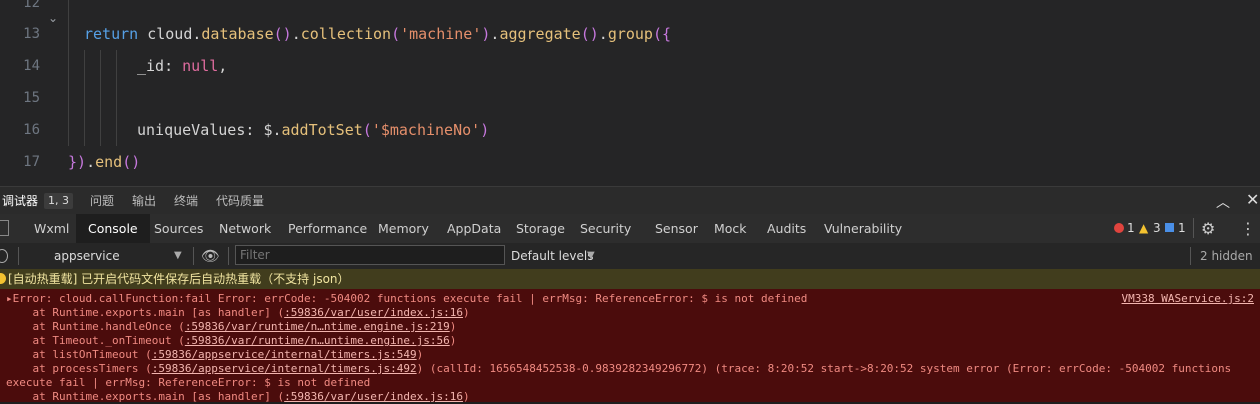 The height and width of the screenshot is (404, 1260). Describe the element at coordinates (254, 130) in the screenshot. I see `token-colon: :` at that location.